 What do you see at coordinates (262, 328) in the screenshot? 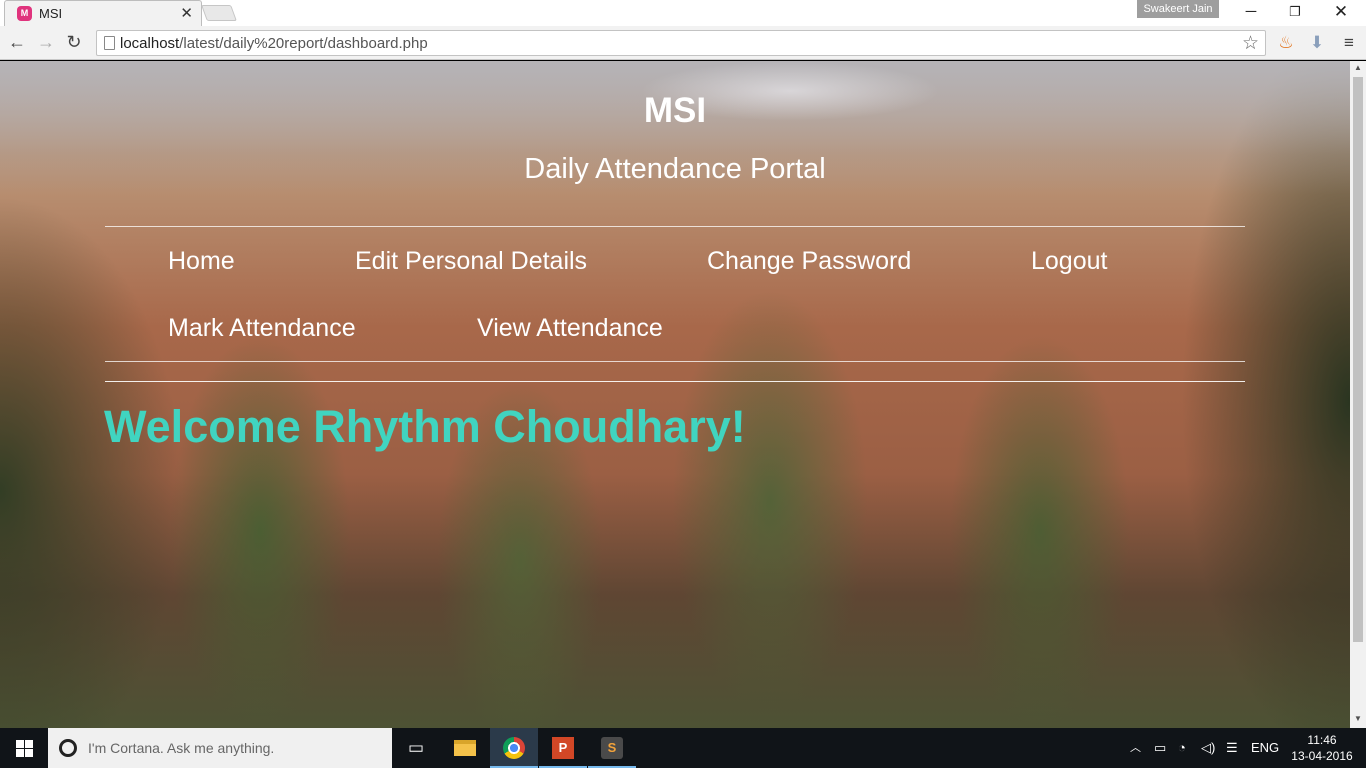
I see `nav-mark-attendance-link: Mark Attendance` at bounding box center [262, 328].